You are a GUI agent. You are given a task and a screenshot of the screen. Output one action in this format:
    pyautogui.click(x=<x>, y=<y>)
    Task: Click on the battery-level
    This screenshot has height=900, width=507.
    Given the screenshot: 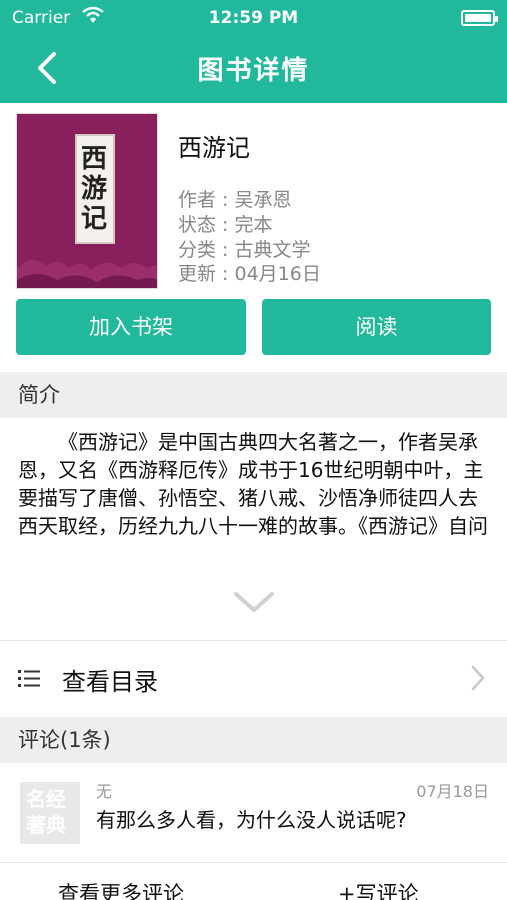 What is the action you would take?
    pyautogui.click(x=478, y=18)
    